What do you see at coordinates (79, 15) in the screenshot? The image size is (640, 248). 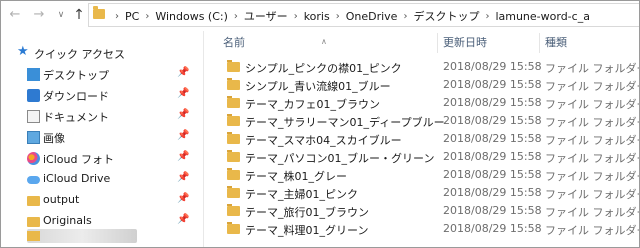 I see `arrow-up-icon: ↑` at bounding box center [79, 15].